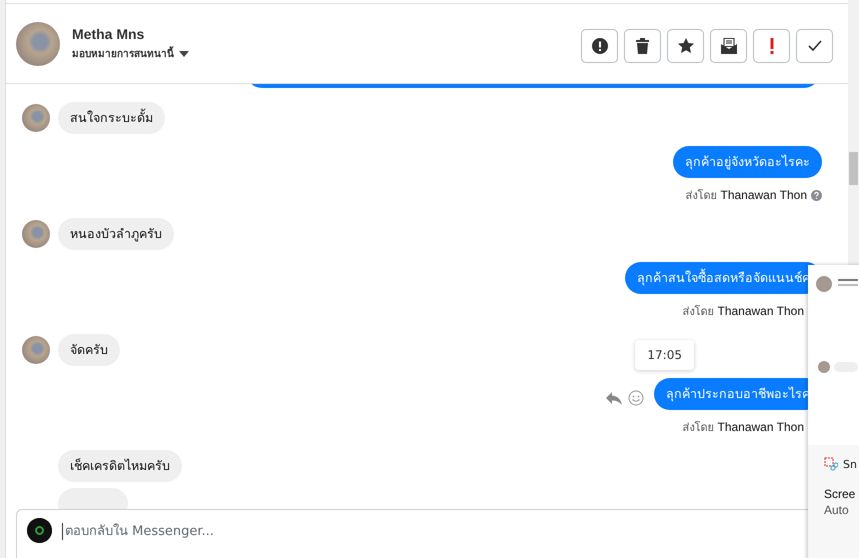 Image resolution: width=859 pixels, height=558 pixels. Describe the element at coordinates (116, 234) in the screenshot. I see `message-bubble: หนองบัวลำภูครับ` at that location.